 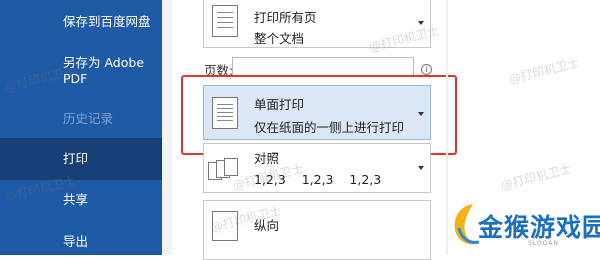 I want to click on sidebar-item-export: 导出, so click(x=81, y=242).